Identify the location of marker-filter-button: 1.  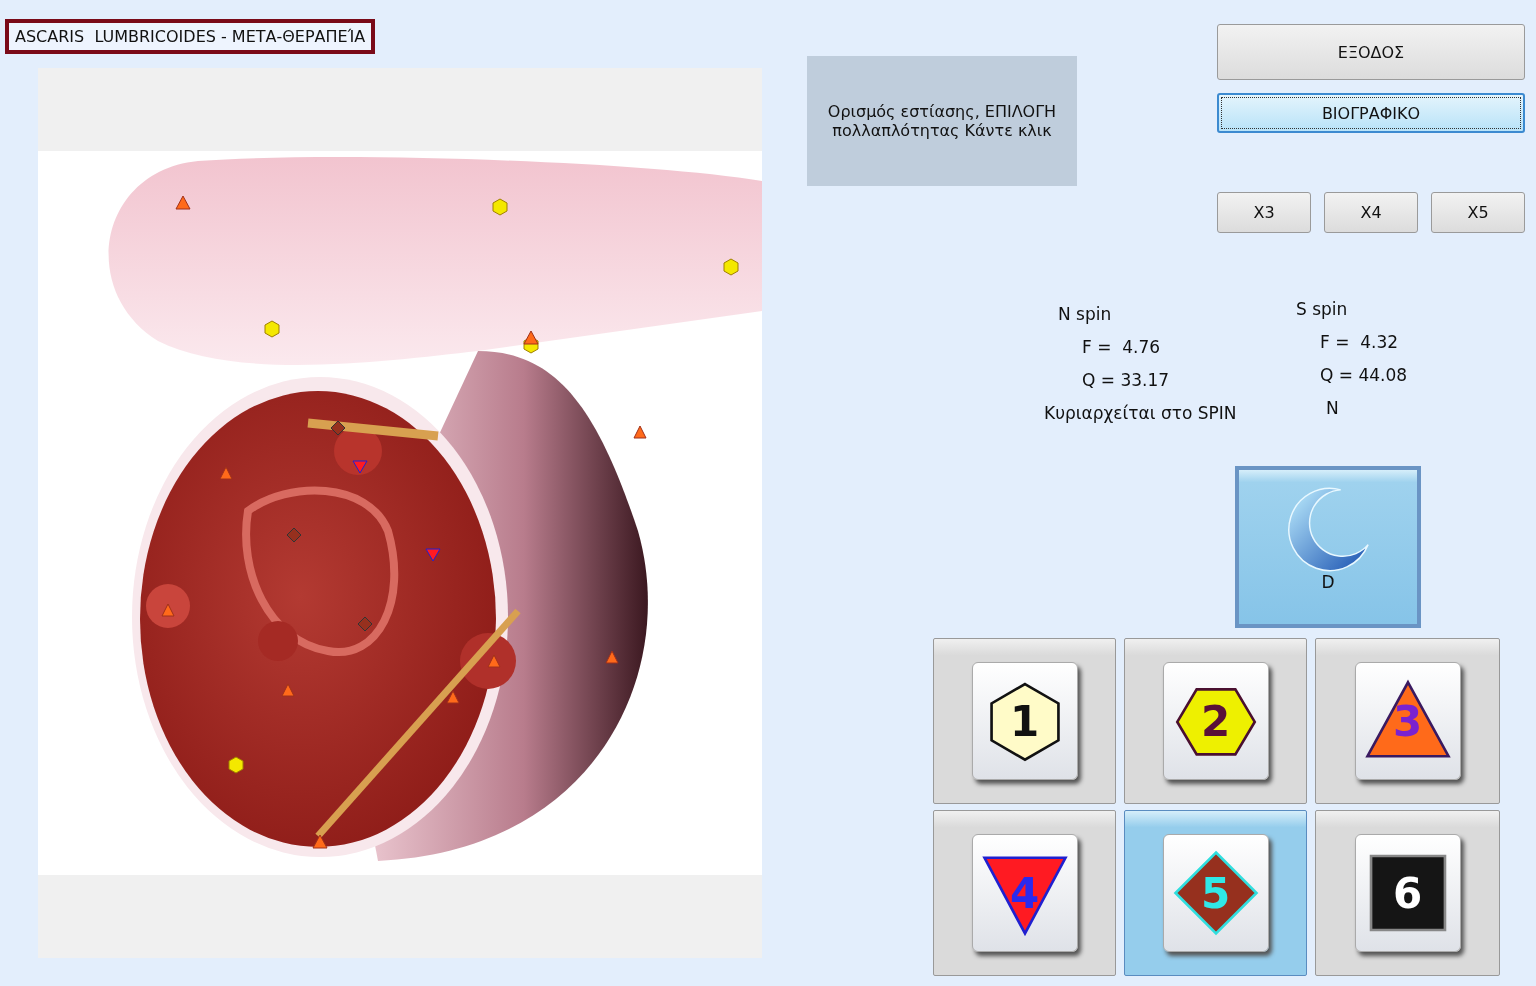
(1024, 721).